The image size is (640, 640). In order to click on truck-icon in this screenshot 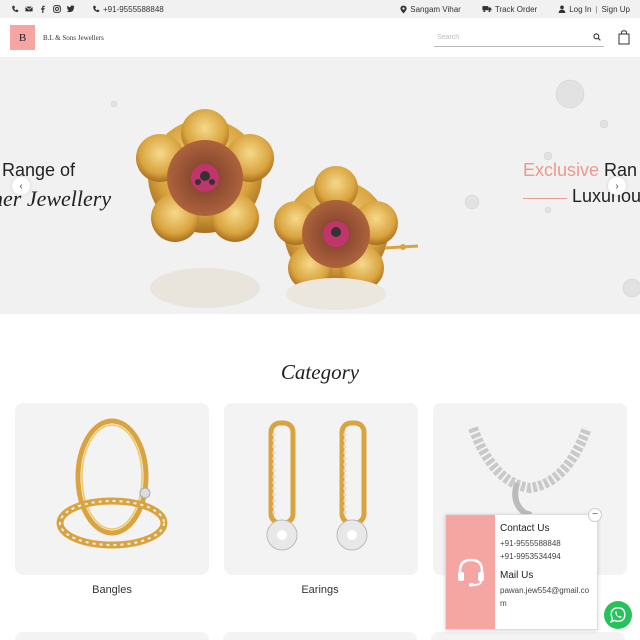, I will do `click(487, 9)`.